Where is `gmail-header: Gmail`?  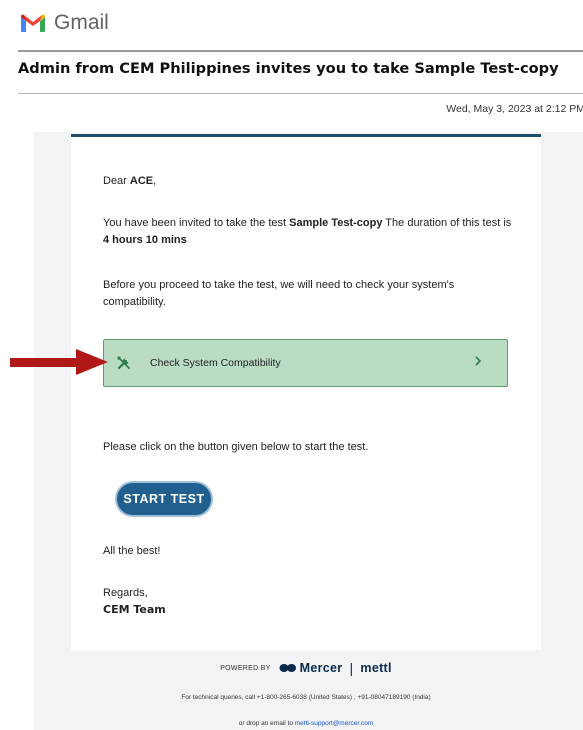 gmail-header: Gmail is located at coordinates (64, 23).